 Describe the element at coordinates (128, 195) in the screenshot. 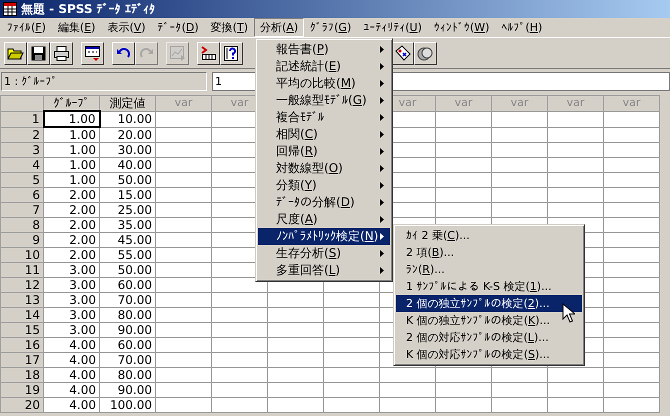

I see `table-cell: 15.00` at that location.